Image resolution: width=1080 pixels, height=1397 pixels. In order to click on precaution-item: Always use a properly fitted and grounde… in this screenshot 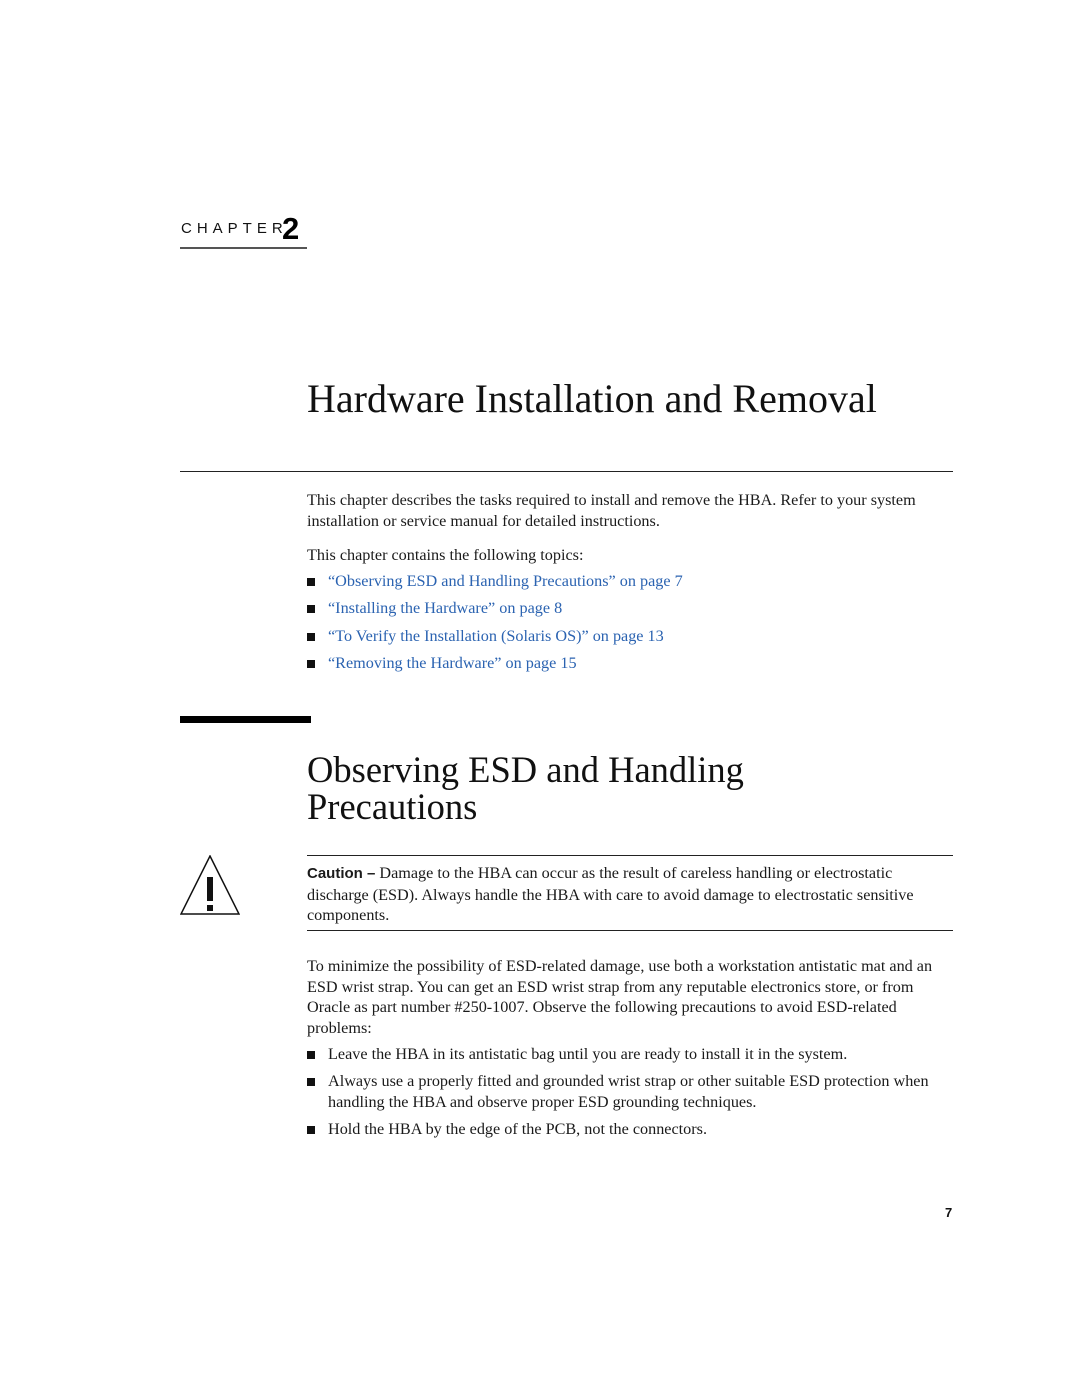, I will do `click(632, 1091)`.